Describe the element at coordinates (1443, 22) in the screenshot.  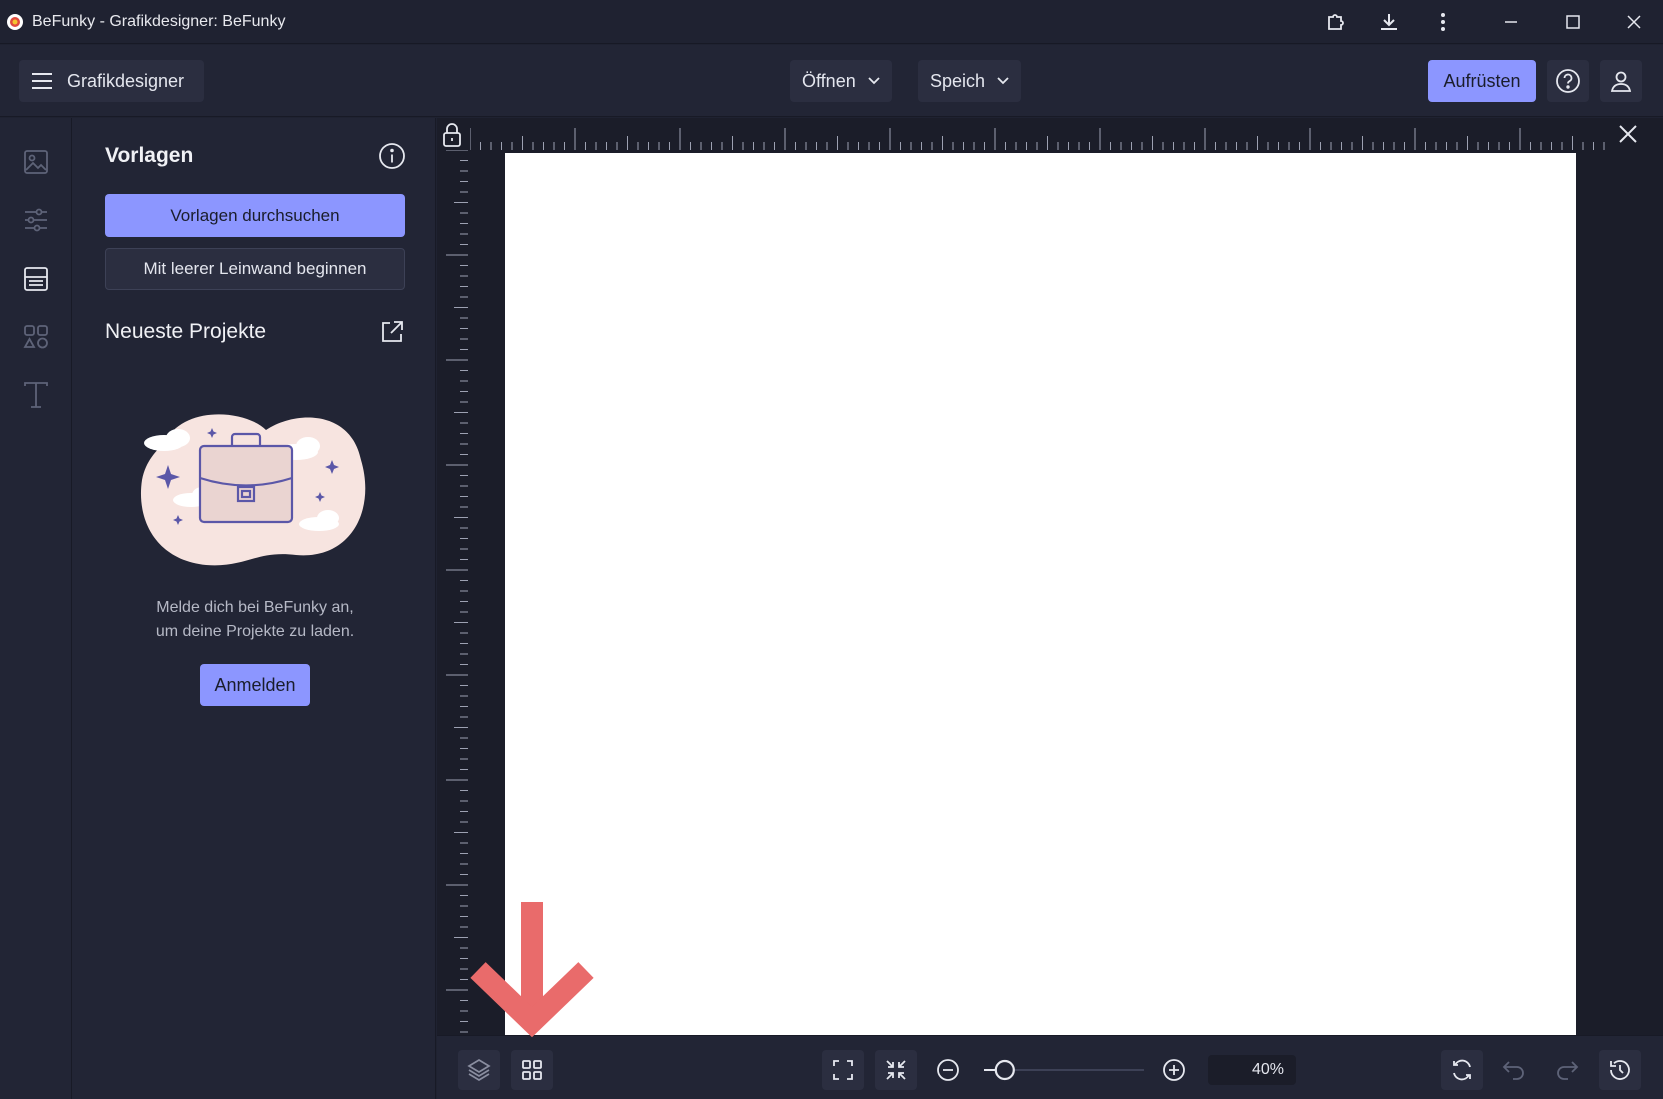
I see `more-vertical-icon` at that location.